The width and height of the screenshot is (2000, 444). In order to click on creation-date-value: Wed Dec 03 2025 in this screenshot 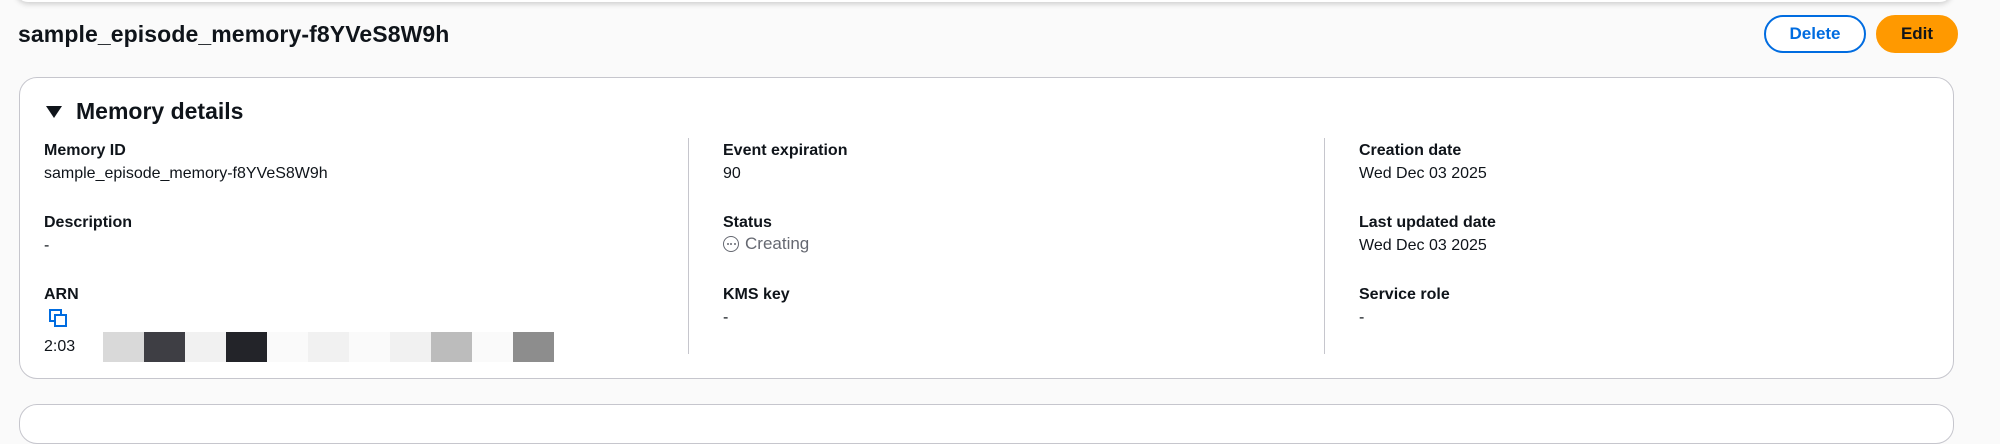, I will do `click(1423, 173)`.